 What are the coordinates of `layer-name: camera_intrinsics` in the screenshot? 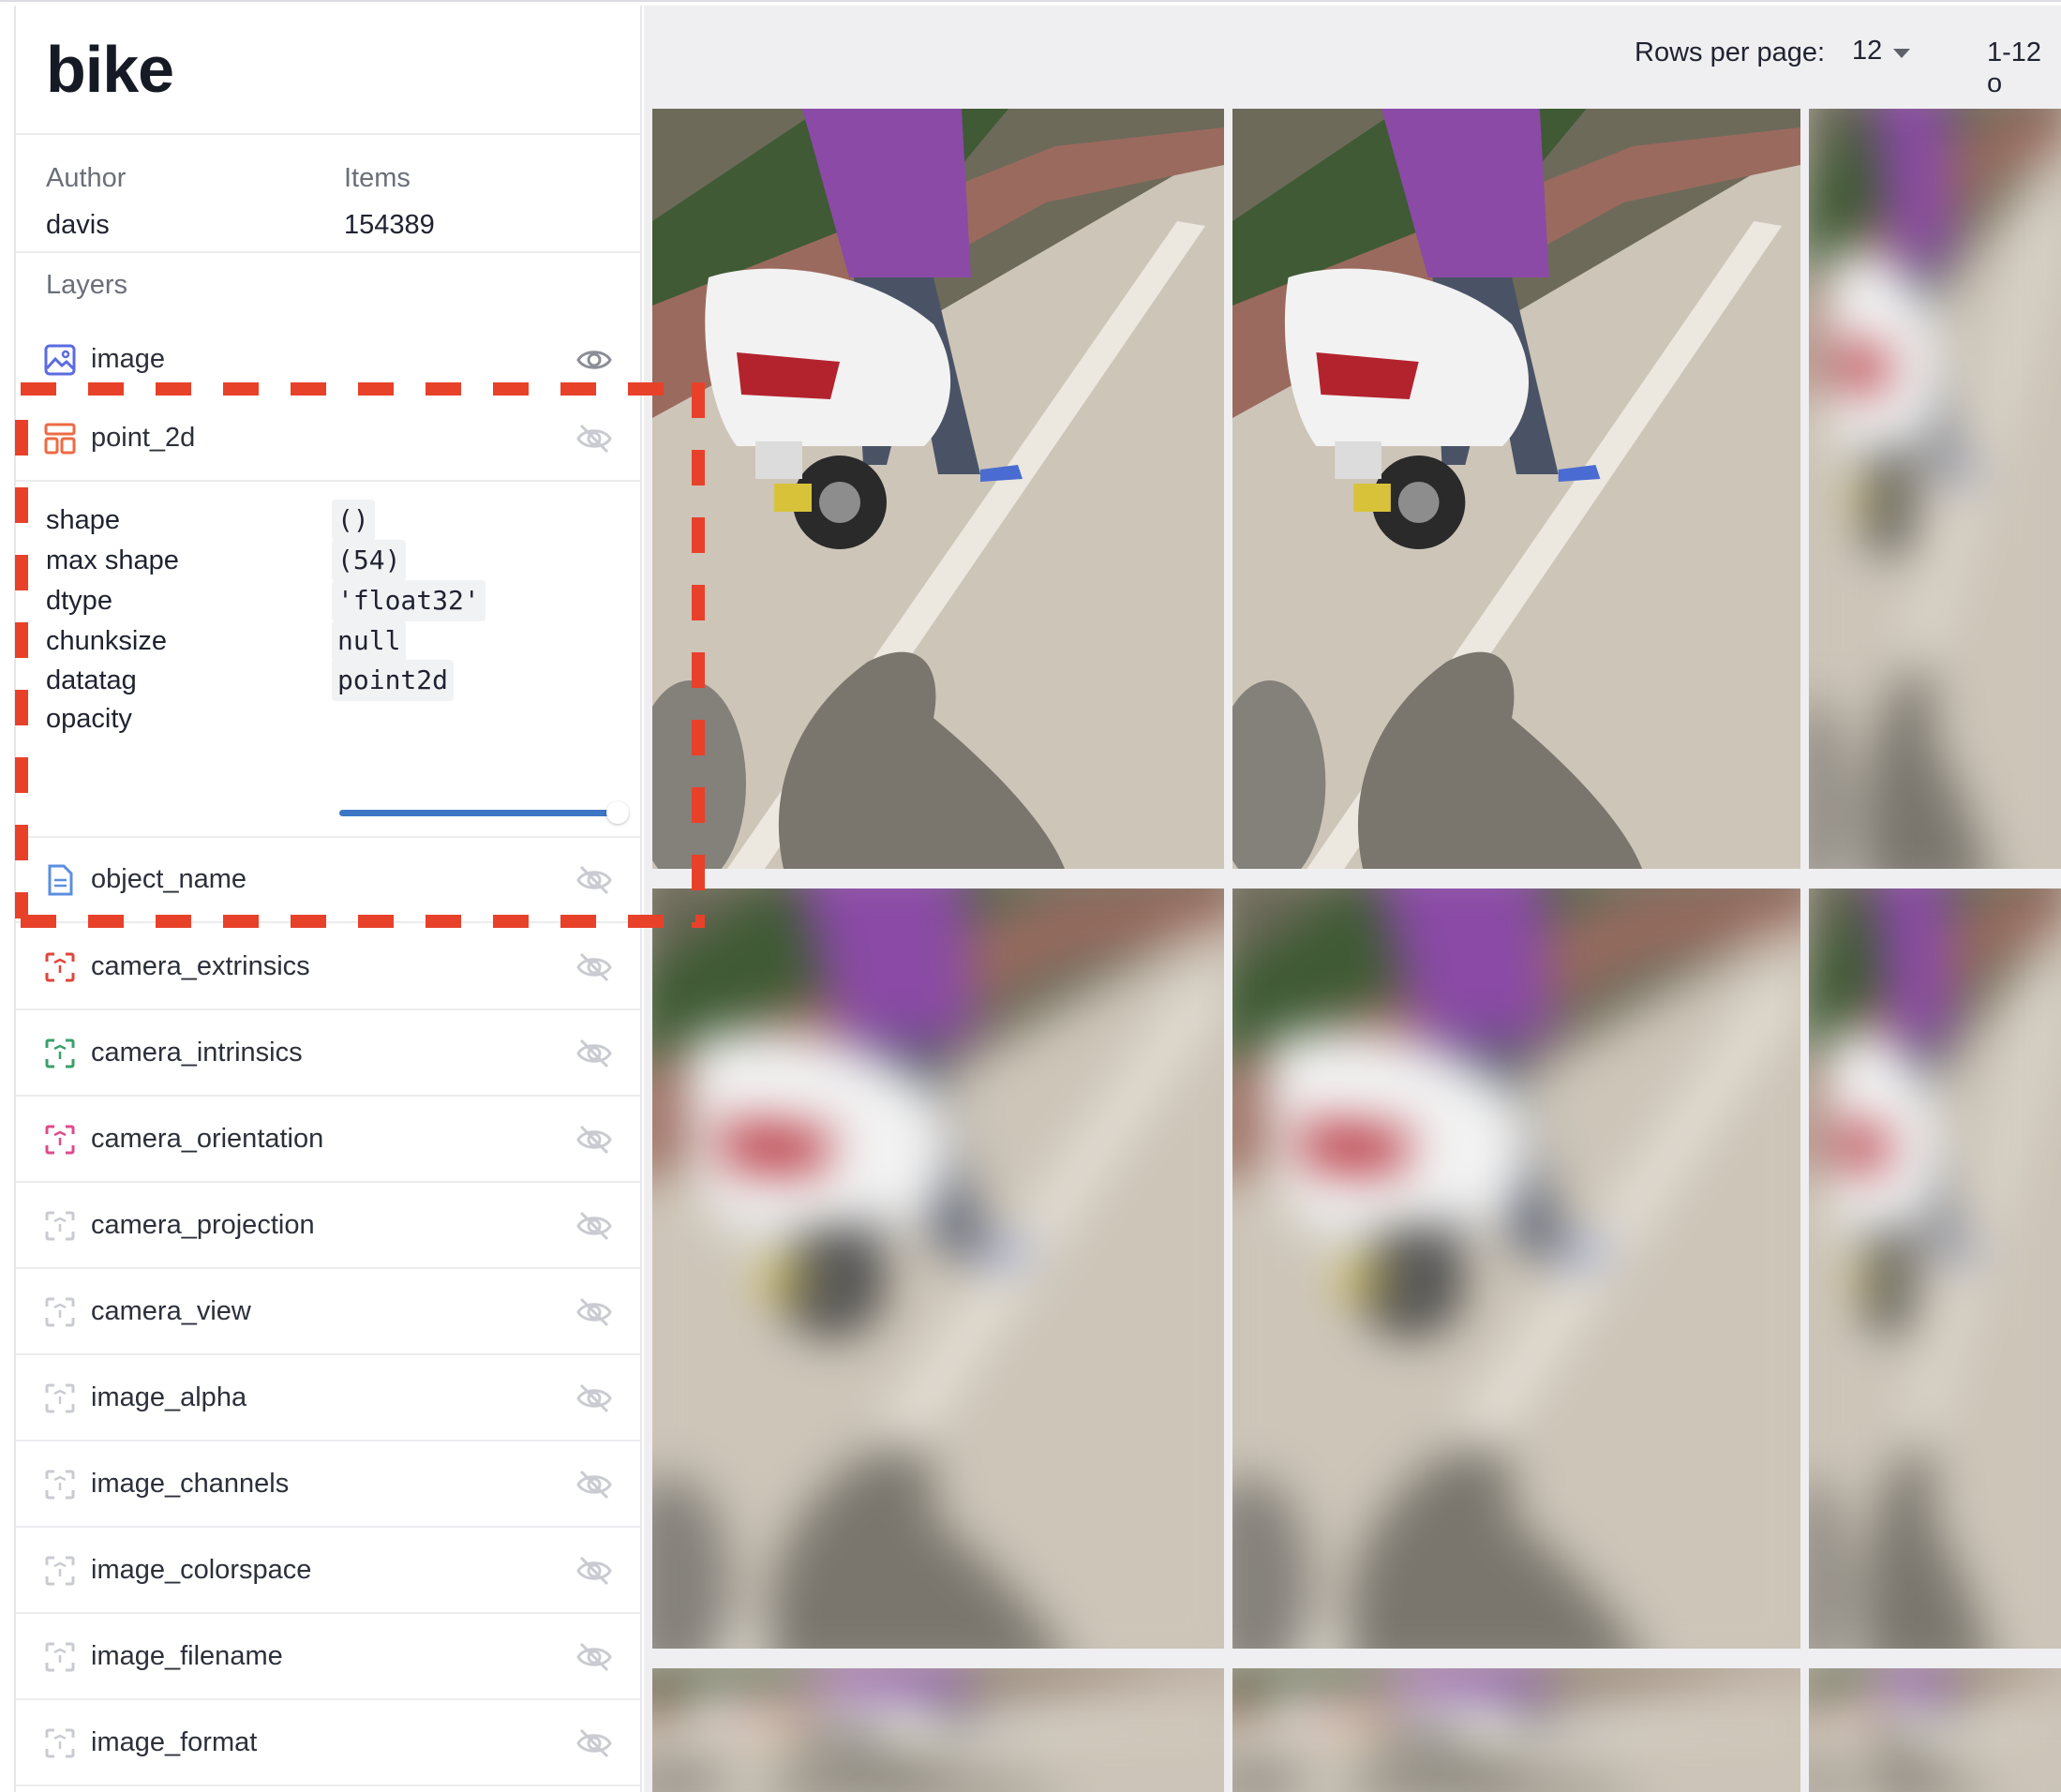 It's located at (197, 1053).